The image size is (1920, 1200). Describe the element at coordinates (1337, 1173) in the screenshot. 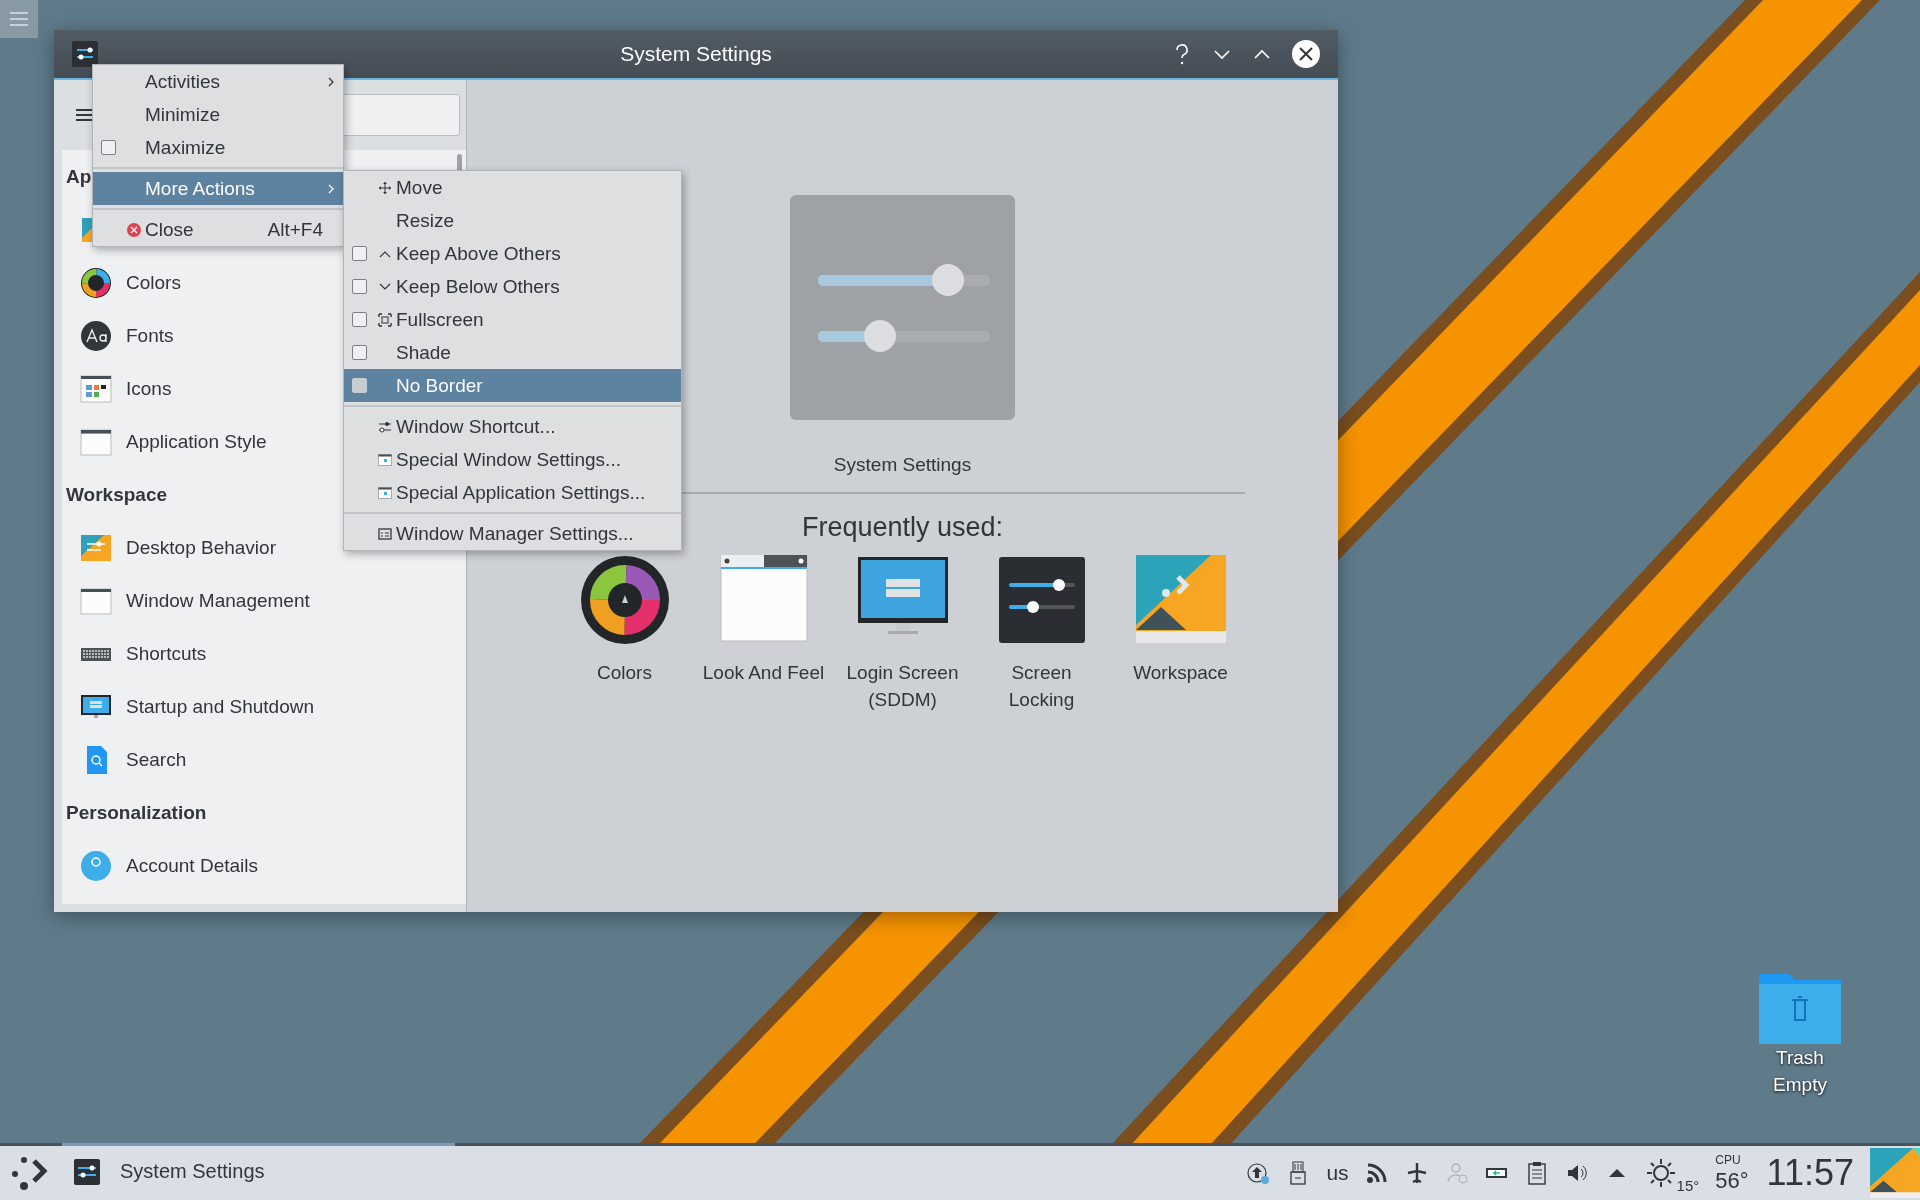

I see `keyboard-layout: us` at that location.